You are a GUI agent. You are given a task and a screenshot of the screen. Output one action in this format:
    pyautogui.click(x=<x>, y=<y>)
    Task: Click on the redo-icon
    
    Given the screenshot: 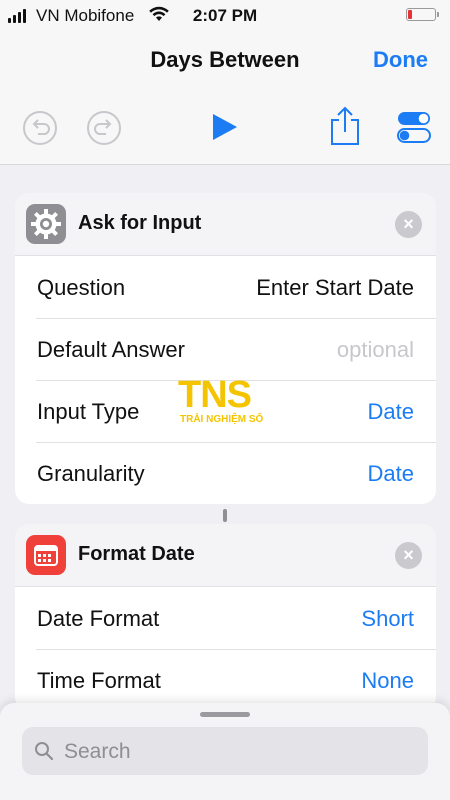 What is the action you would take?
    pyautogui.click(x=104, y=130)
    